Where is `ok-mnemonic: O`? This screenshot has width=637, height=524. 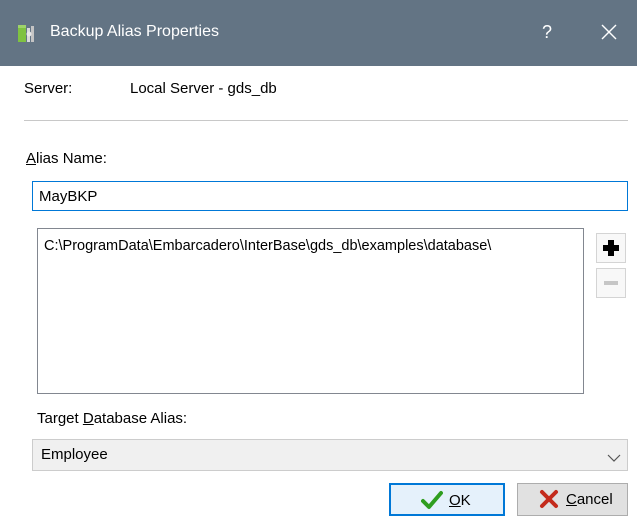 ok-mnemonic: O is located at coordinates (455, 500).